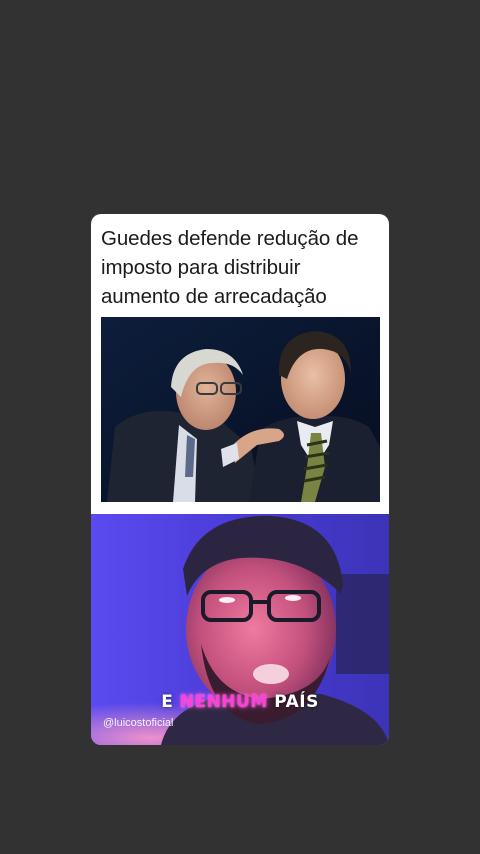 The width and height of the screenshot is (480, 854). I want to click on news-photo, so click(240, 409).